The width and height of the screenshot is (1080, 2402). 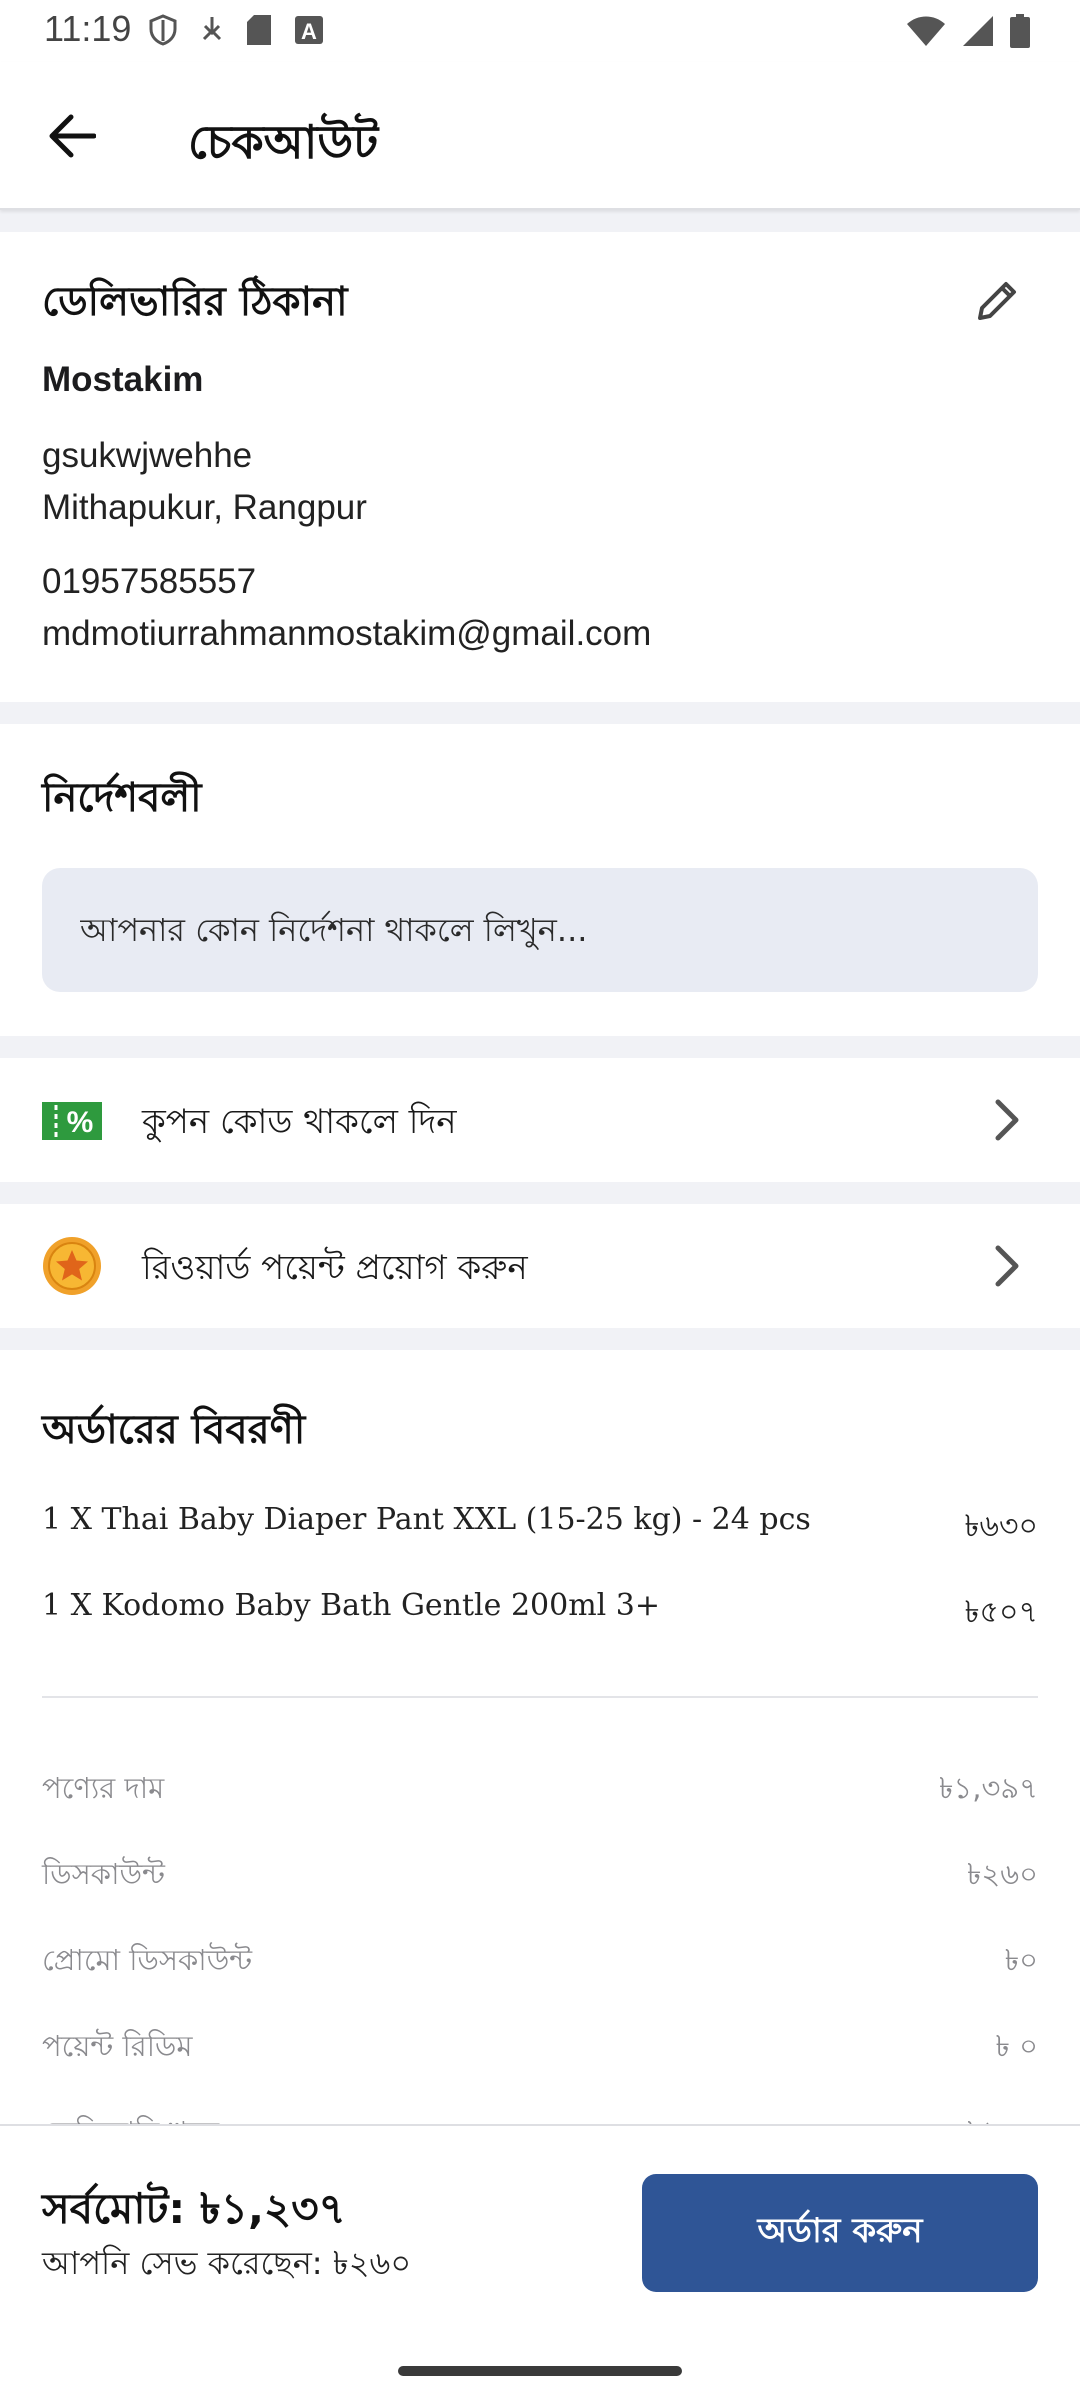 What do you see at coordinates (1001, 1526) in the screenshot?
I see `order-item-price: ৳৬৩০` at bounding box center [1001, 1526].